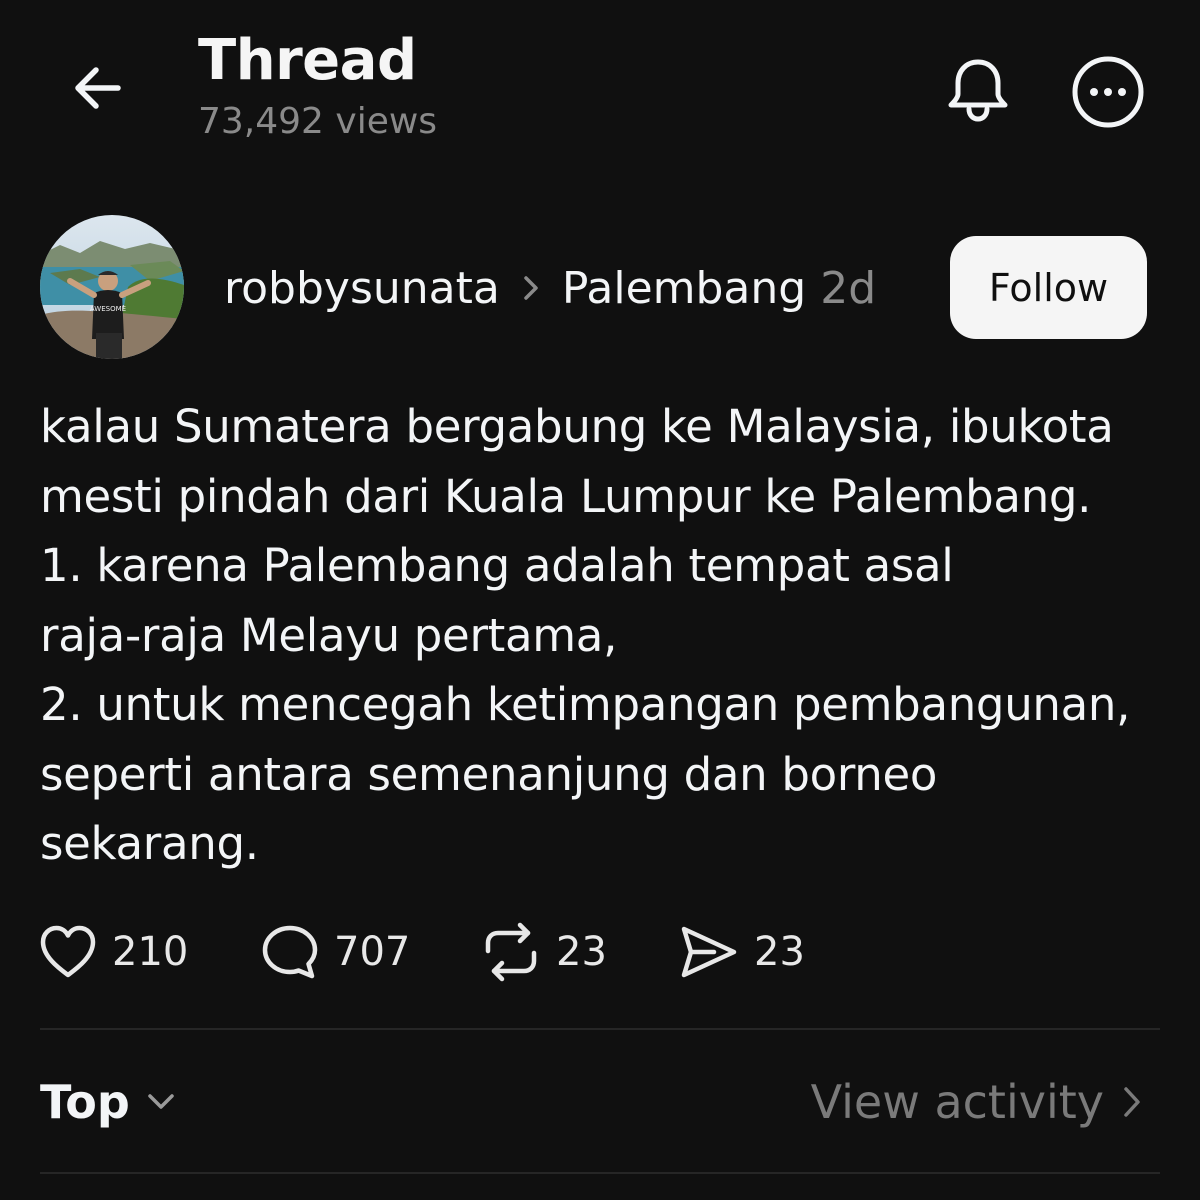 The height and width of the screenshot is (1200, 1200). What do you see at coordinates (848, 288) in the screenshot?
I see `post-timestamp: 2d` at bounding box center [848, 288].